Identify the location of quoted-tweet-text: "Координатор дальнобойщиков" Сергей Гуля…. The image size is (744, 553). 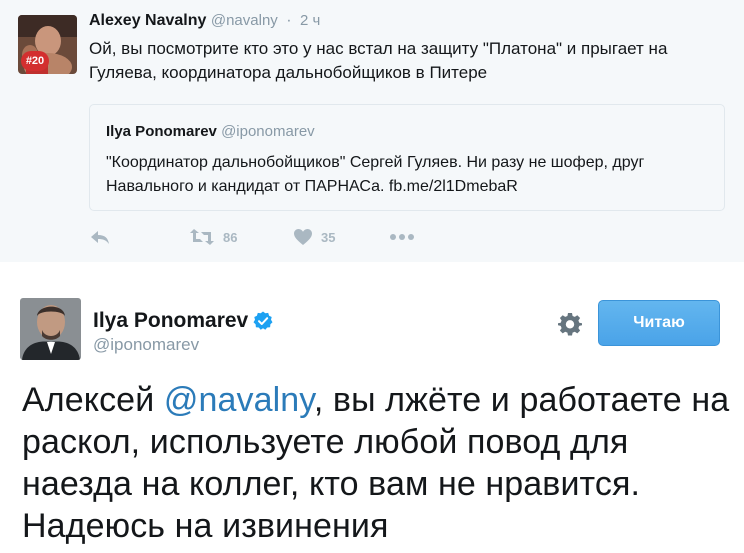
(375, 174).